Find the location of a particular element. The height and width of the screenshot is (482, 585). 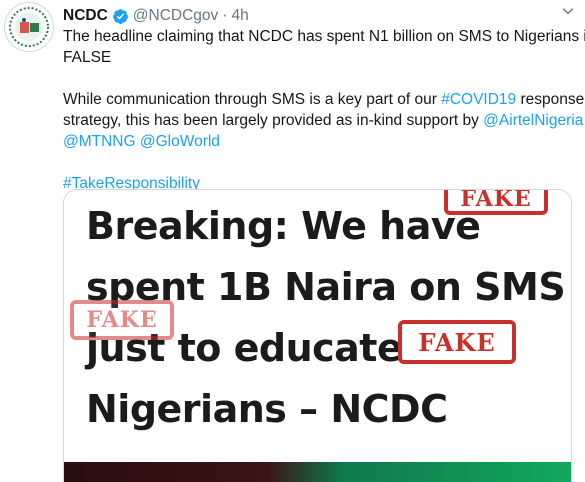

mention-mtnng: @MTNNG is located at coordinates (99, 141).